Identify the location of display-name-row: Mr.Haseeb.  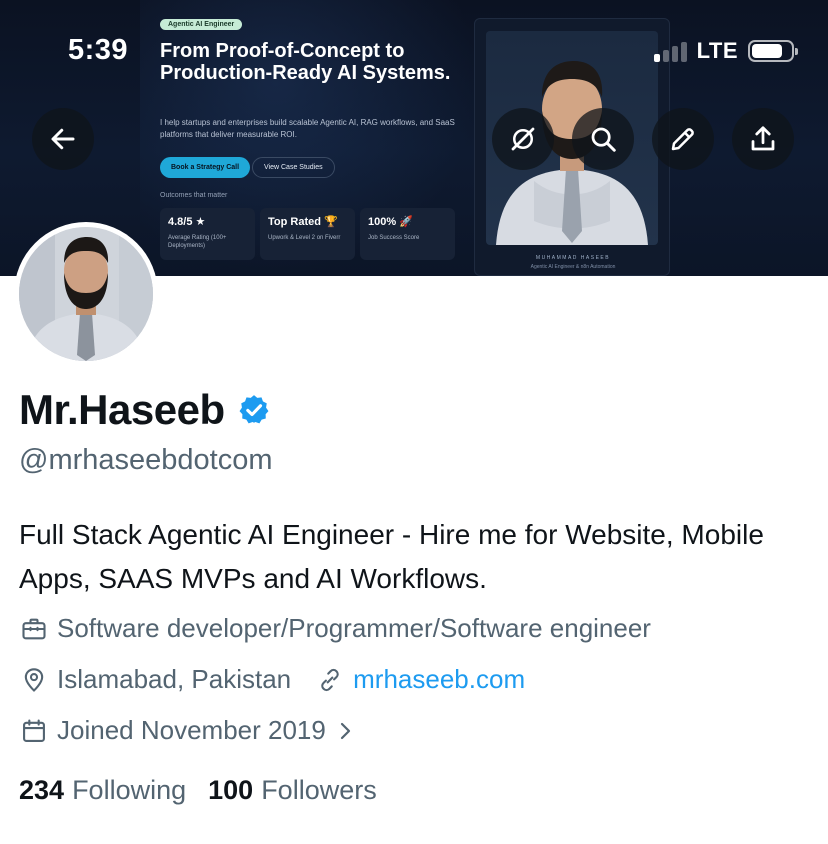
(145, 410).